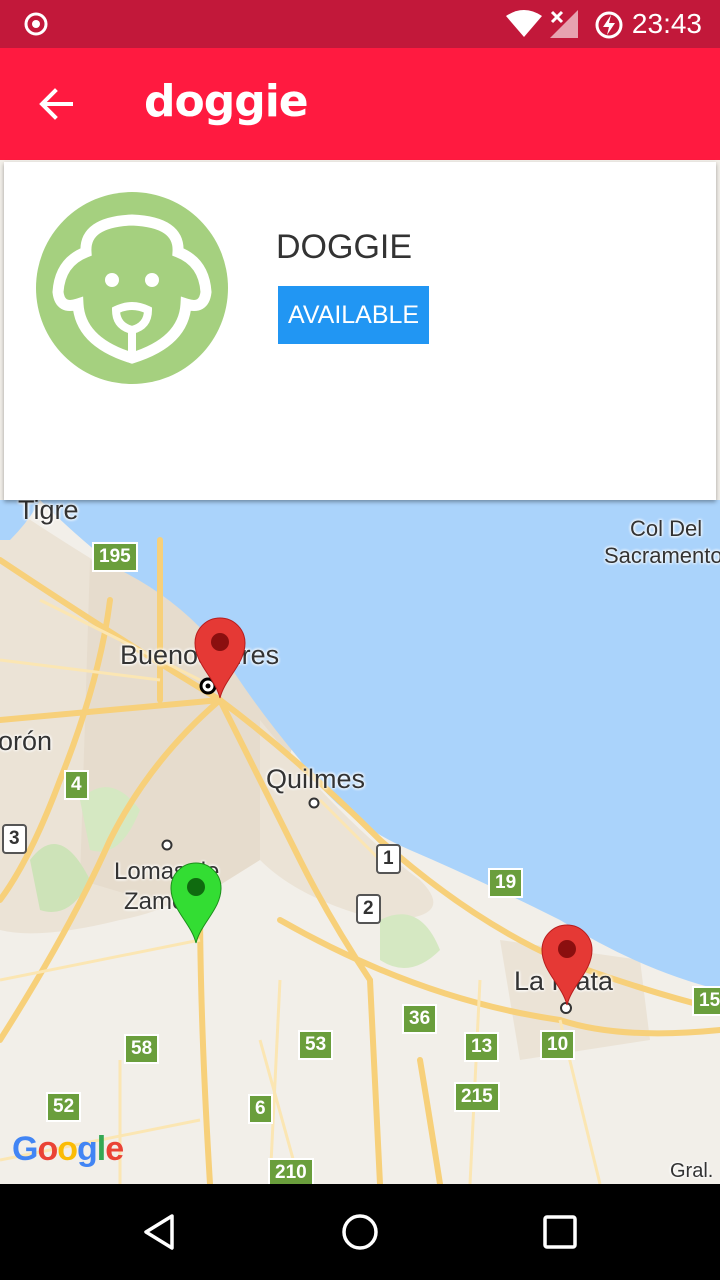  What do you see at coordinates (132, 288) in the screenshot?
I see `dog-avatar-icon` at bounding box center [132, 288].